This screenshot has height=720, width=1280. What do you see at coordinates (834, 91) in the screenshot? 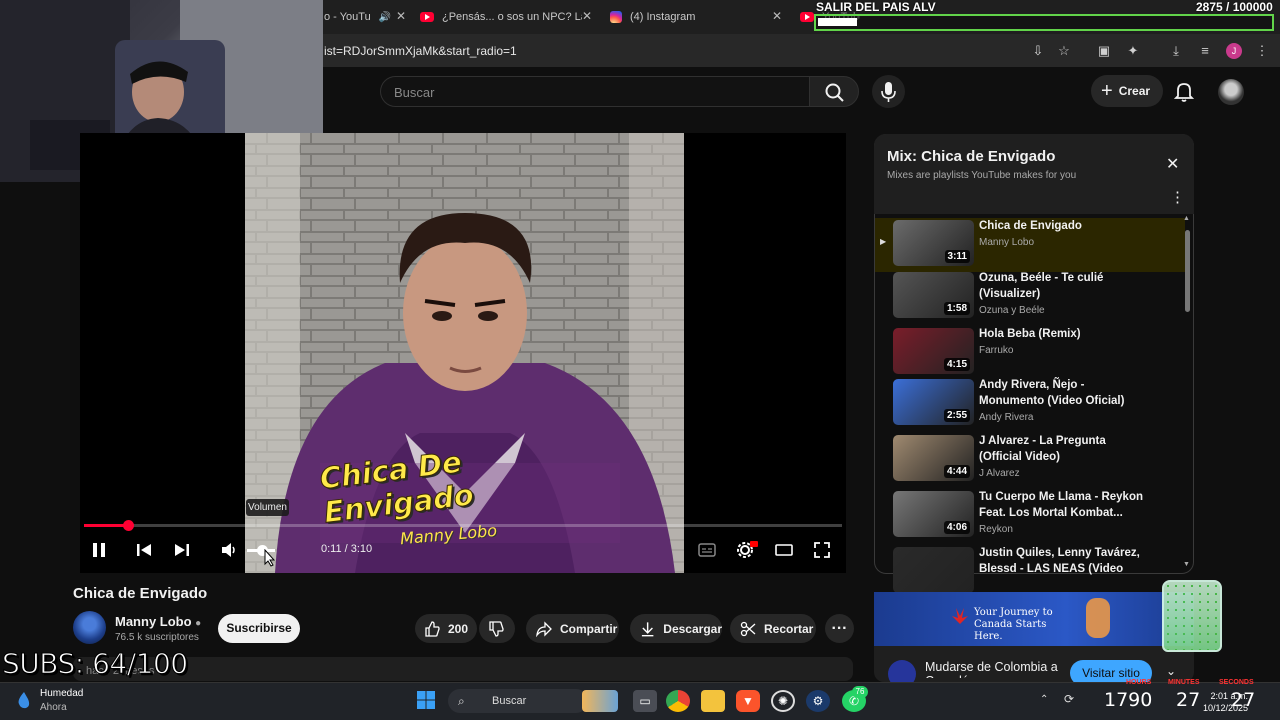
I see `search-button` at bounding box center [834, 91].